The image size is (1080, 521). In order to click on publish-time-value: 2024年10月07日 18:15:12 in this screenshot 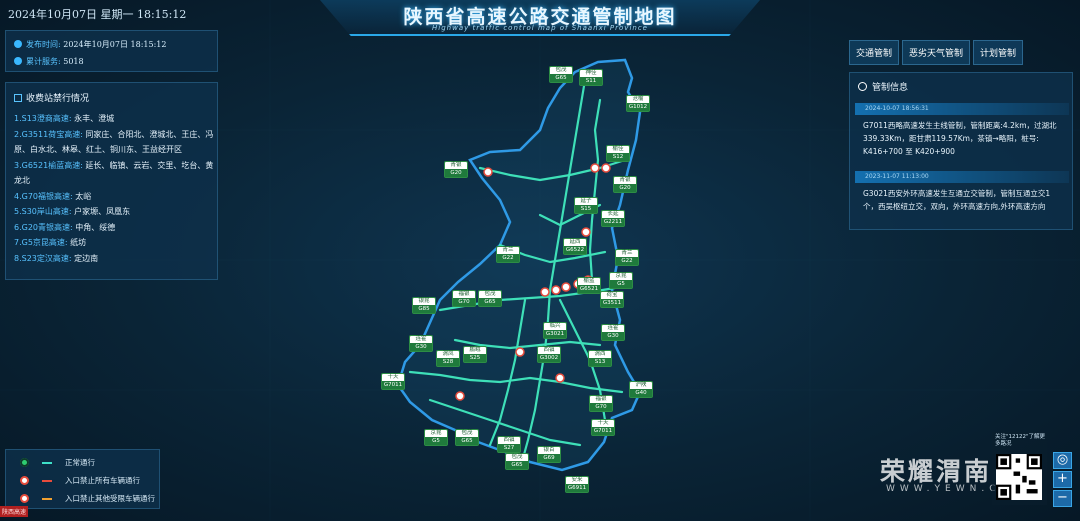, I will do `click(115, 44)`.